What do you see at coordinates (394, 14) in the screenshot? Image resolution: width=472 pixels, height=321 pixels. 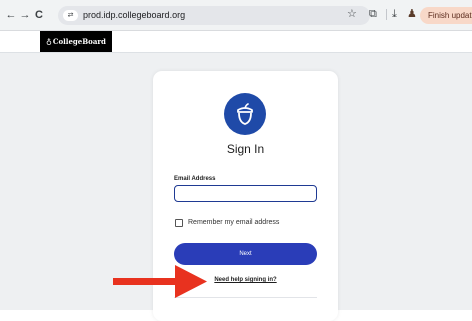 I see `download-icon: ⤓` at bounding box center [394, 14].